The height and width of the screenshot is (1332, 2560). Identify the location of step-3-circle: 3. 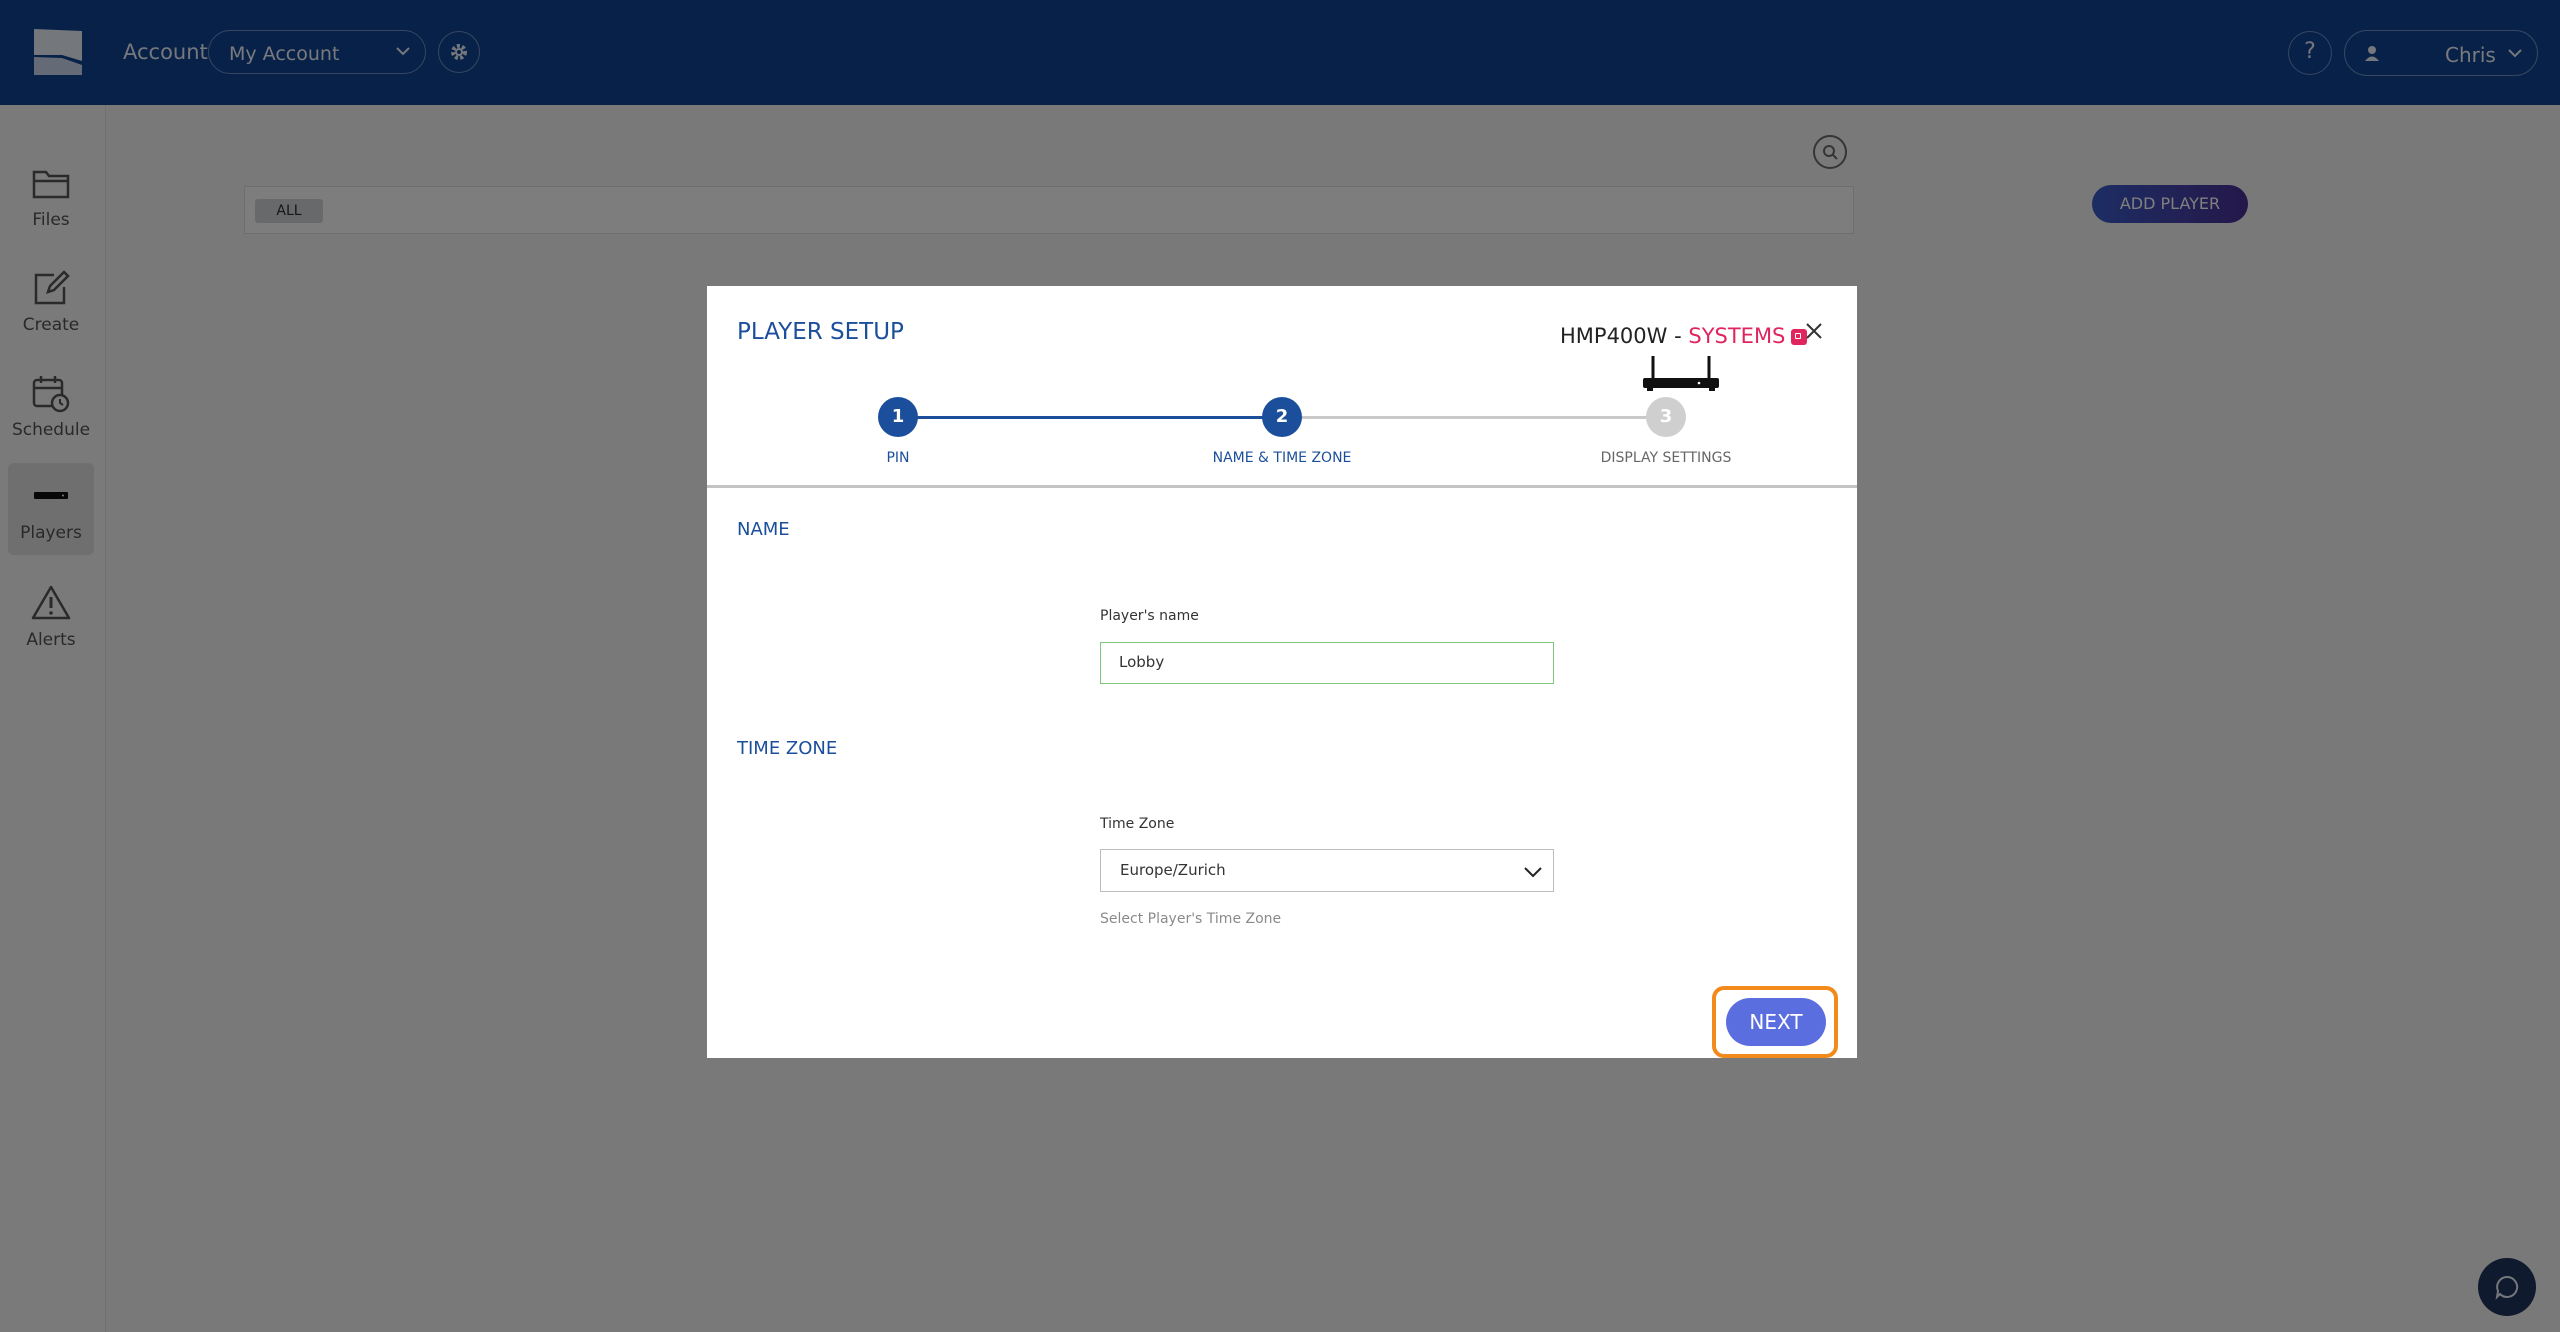
(1666, 417).